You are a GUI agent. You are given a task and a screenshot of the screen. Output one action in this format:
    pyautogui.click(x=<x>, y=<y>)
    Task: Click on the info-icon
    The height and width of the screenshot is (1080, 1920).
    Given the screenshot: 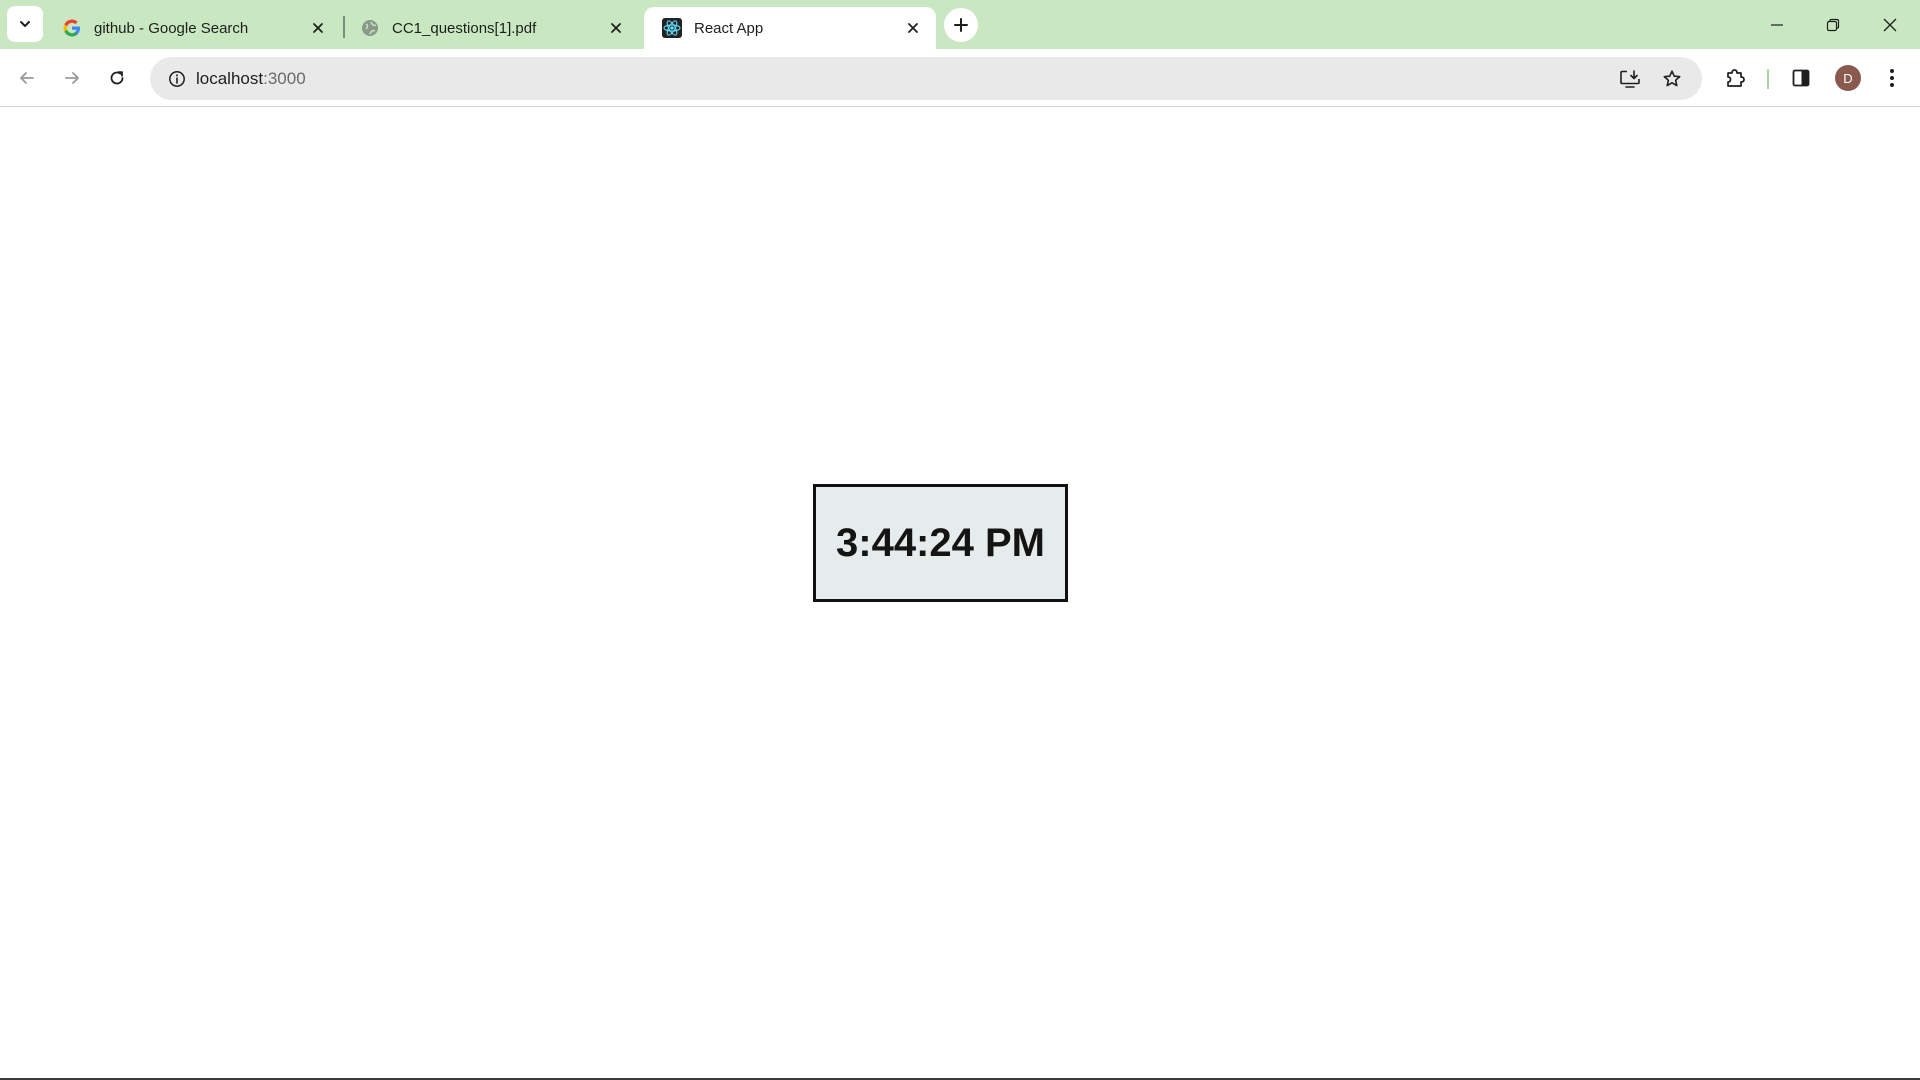 What is the action you would take?
    pyautogui.click(x=176, y=78)
    